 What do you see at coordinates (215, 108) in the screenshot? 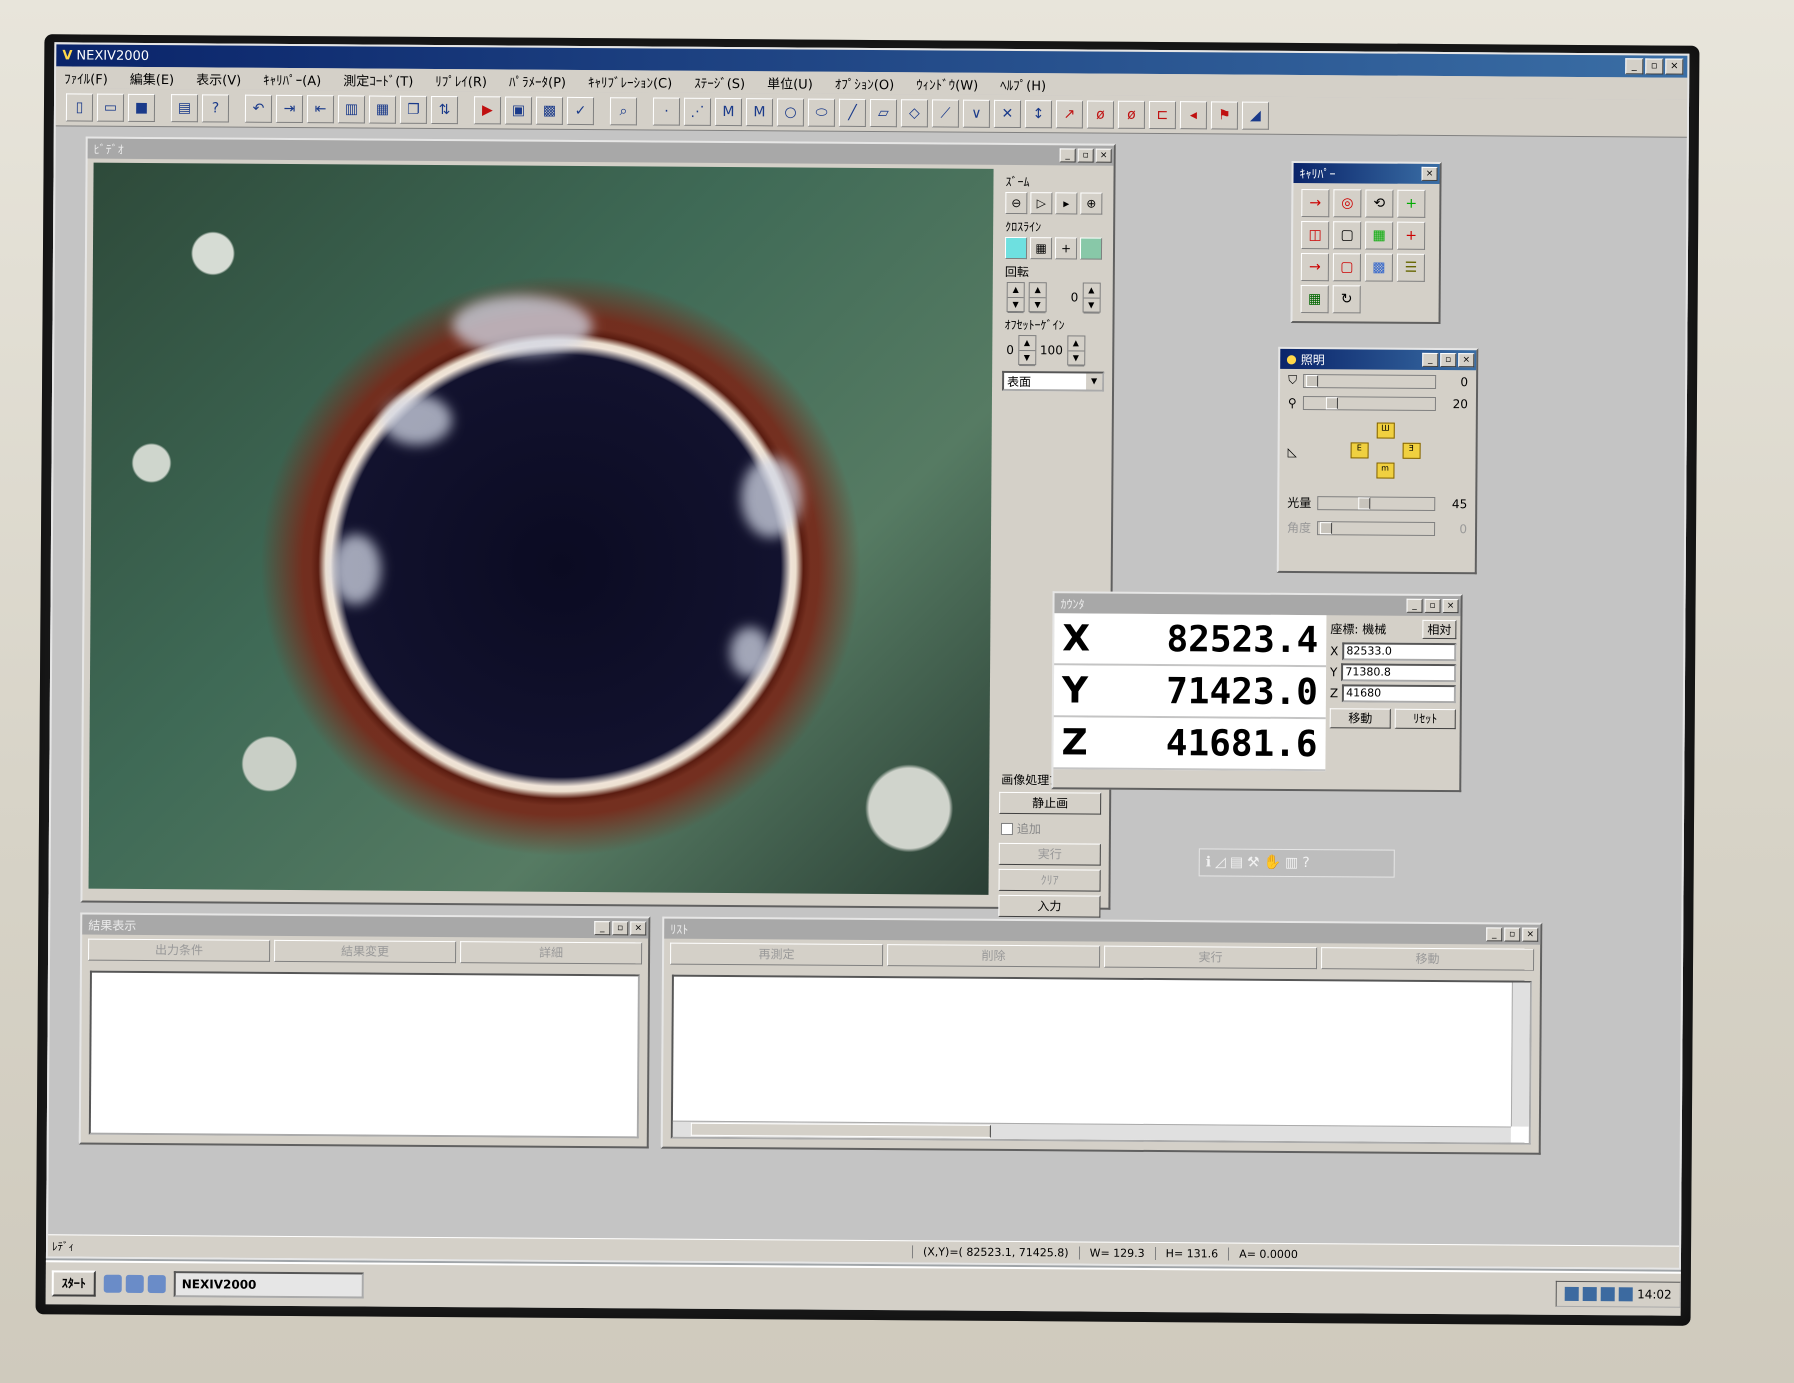
I see `help-icon: ?` at bounding box center [215, 108].